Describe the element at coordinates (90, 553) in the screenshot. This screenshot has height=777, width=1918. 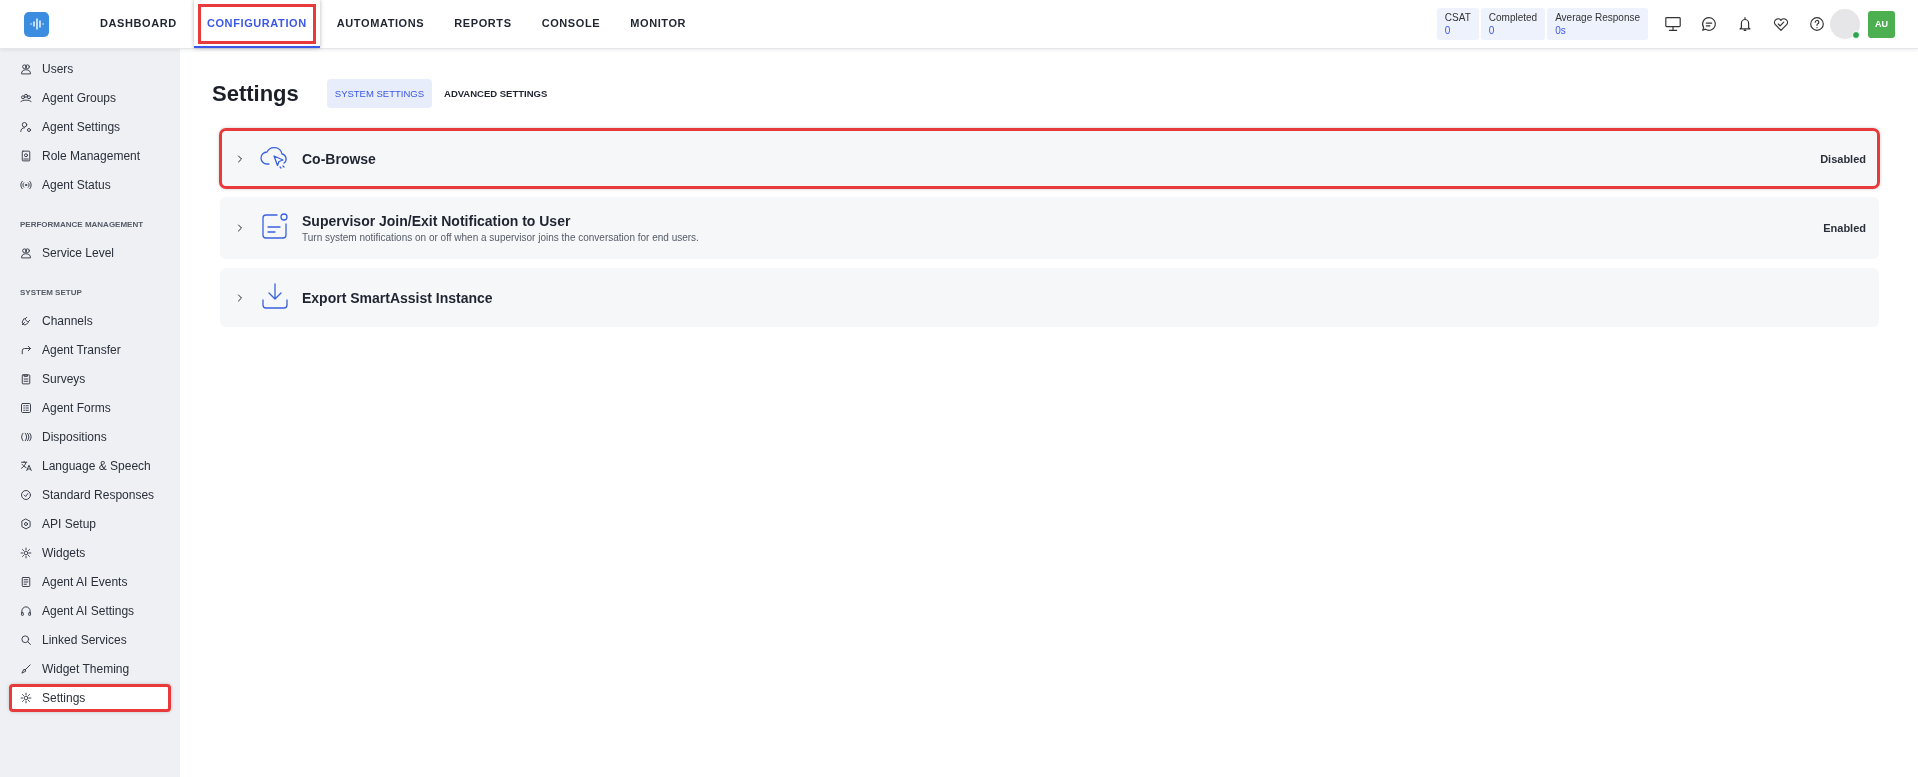
I see `sidebar-item: Widgets` at that location.